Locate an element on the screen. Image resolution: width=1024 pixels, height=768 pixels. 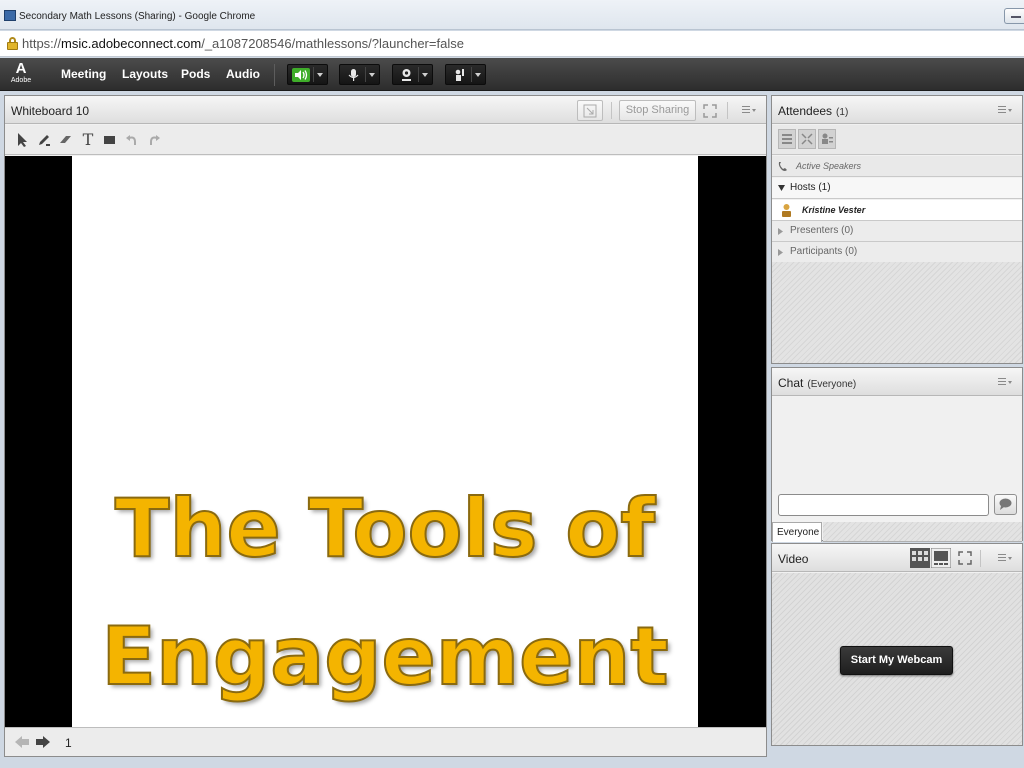
chat-pod-header: Chat (Everyone) is located at coordinates (897, 382).